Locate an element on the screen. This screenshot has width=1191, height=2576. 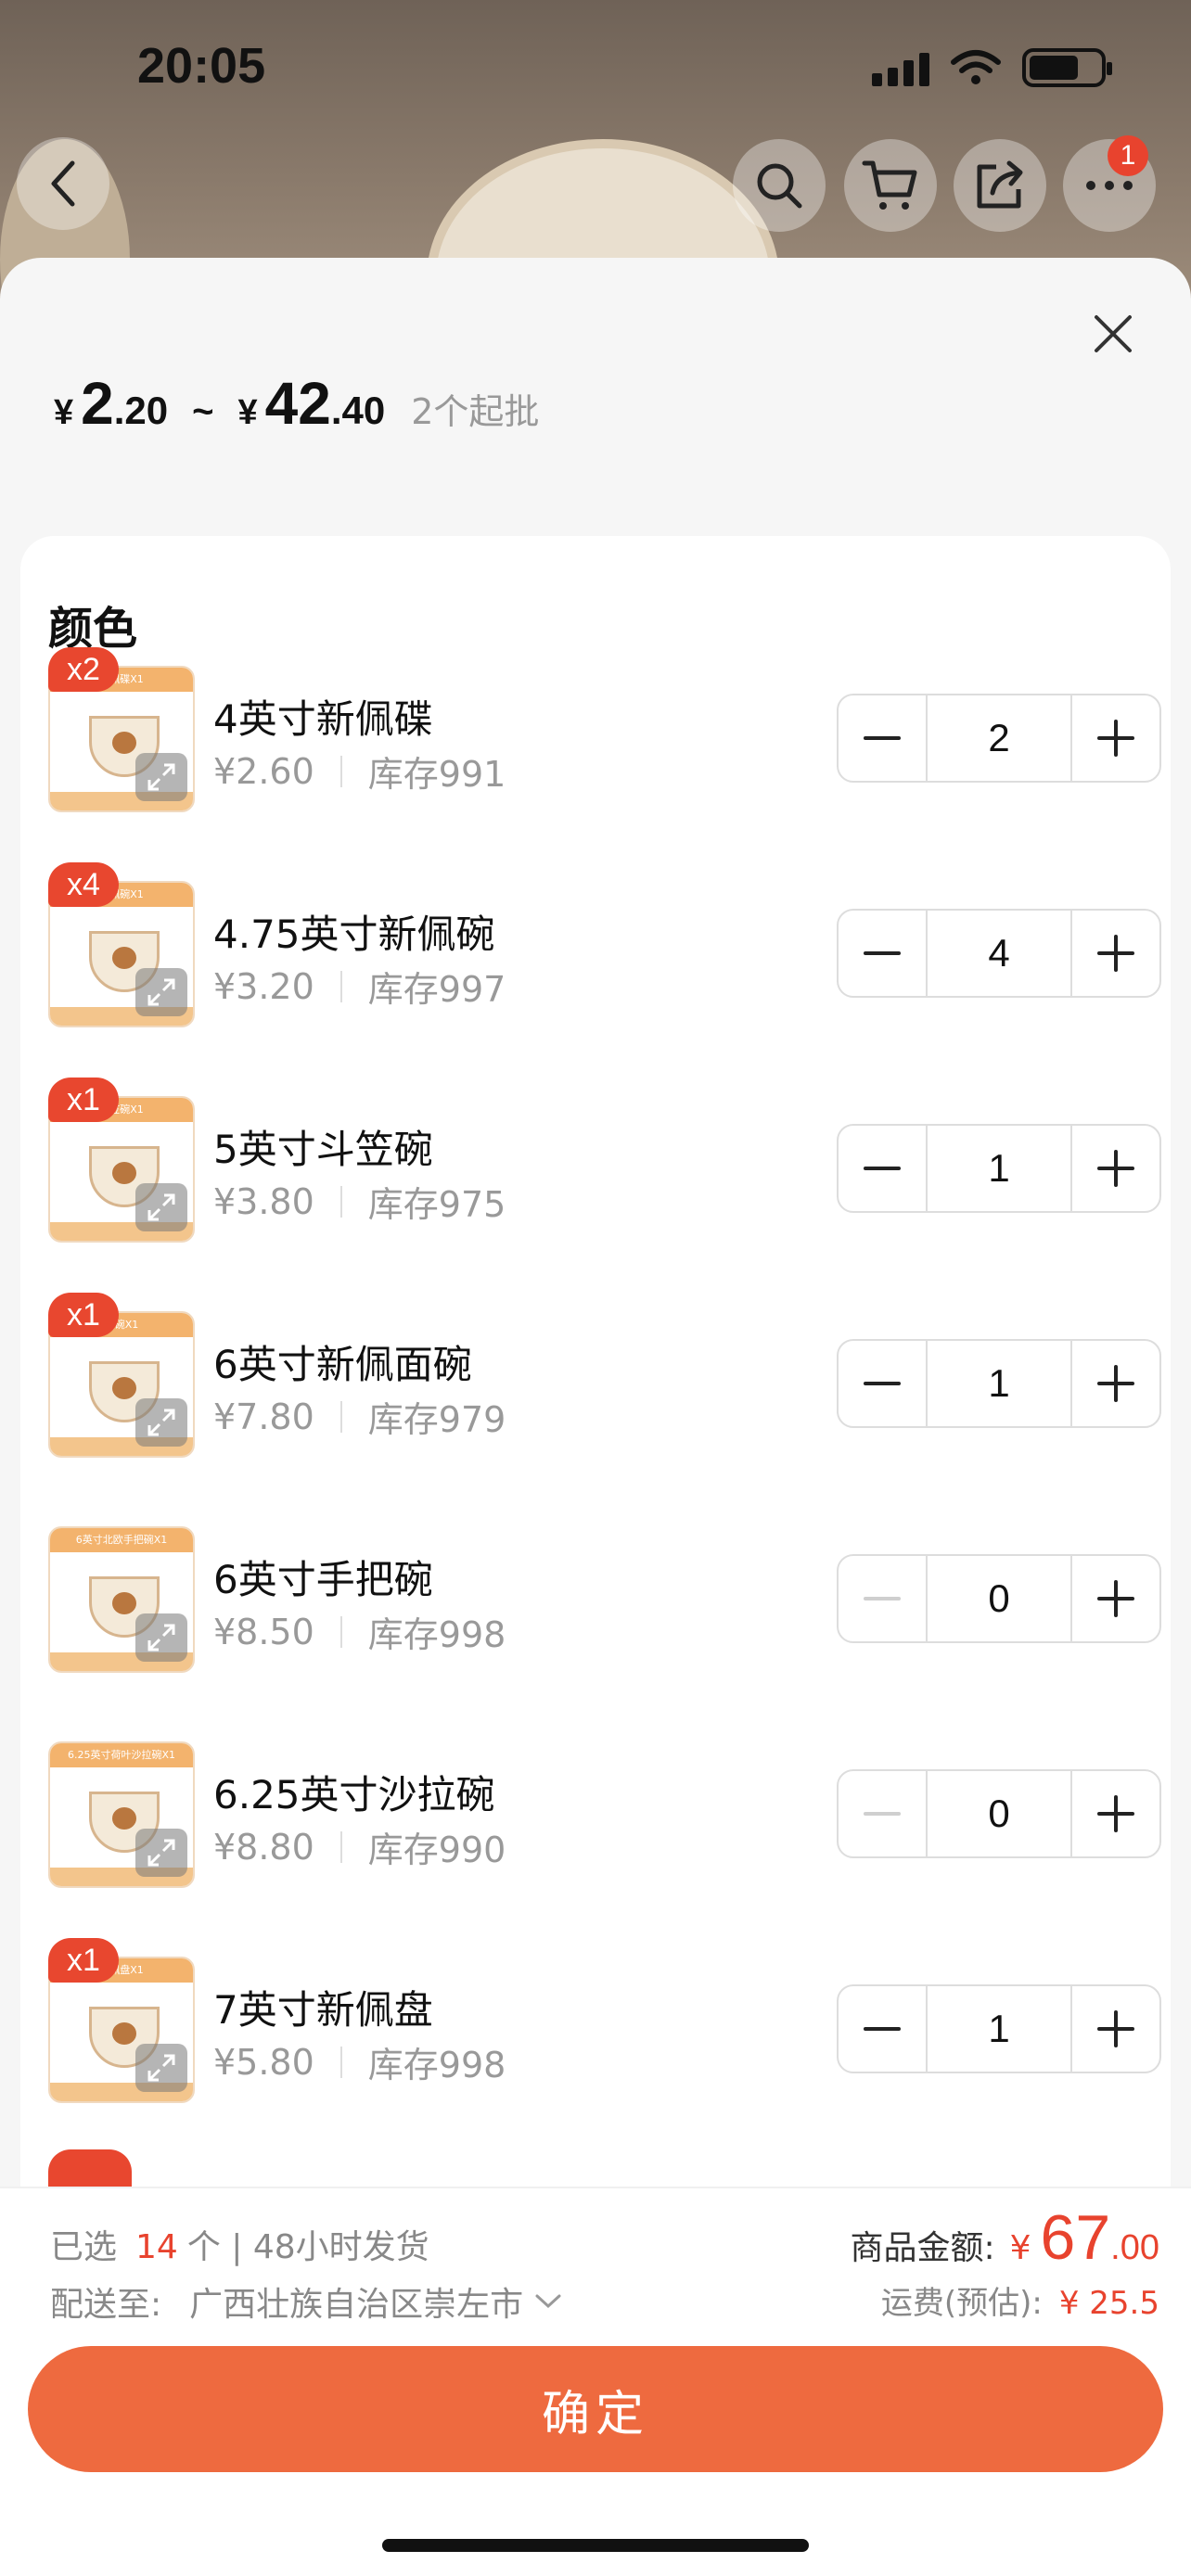
selected-summary: 已选 14 个 | 48小时发货 is located at coordinates (239, 2244).